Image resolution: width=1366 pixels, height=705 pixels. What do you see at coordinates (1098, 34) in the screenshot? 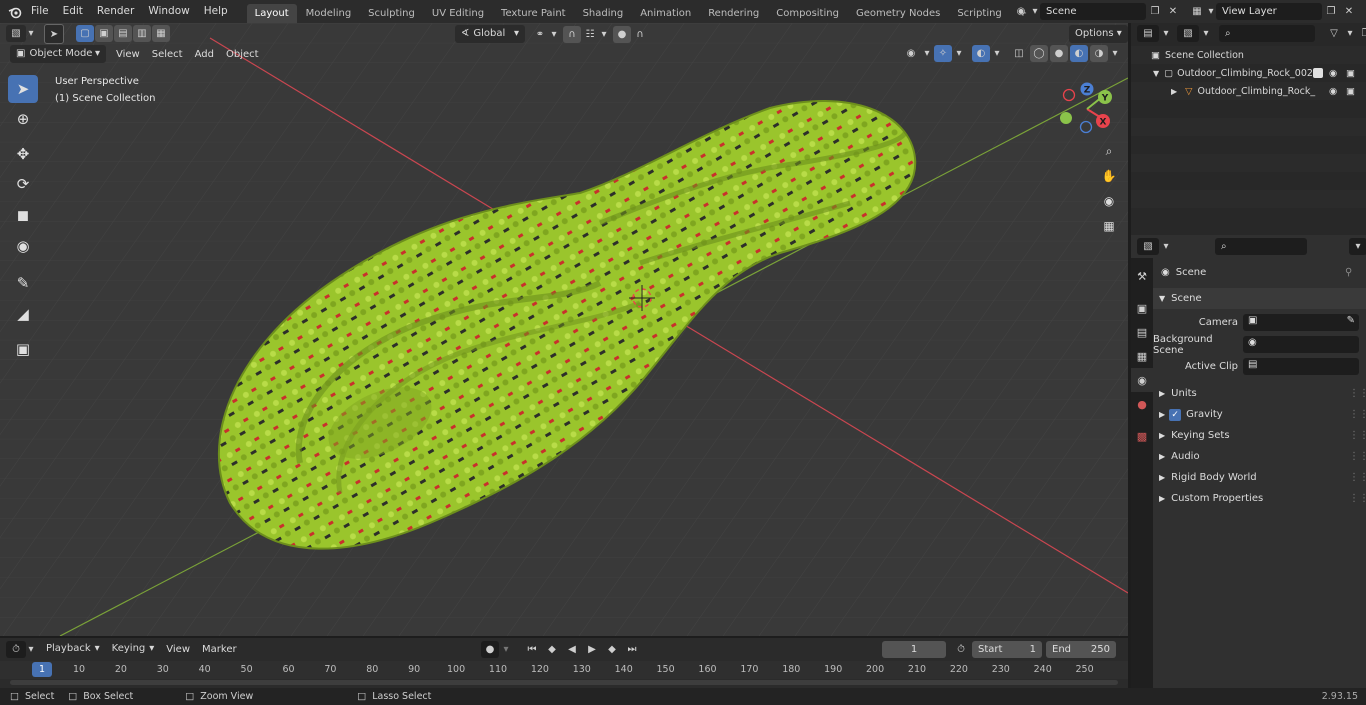
I see `options-button: Options ▾` at bounding box center [1098, 34].